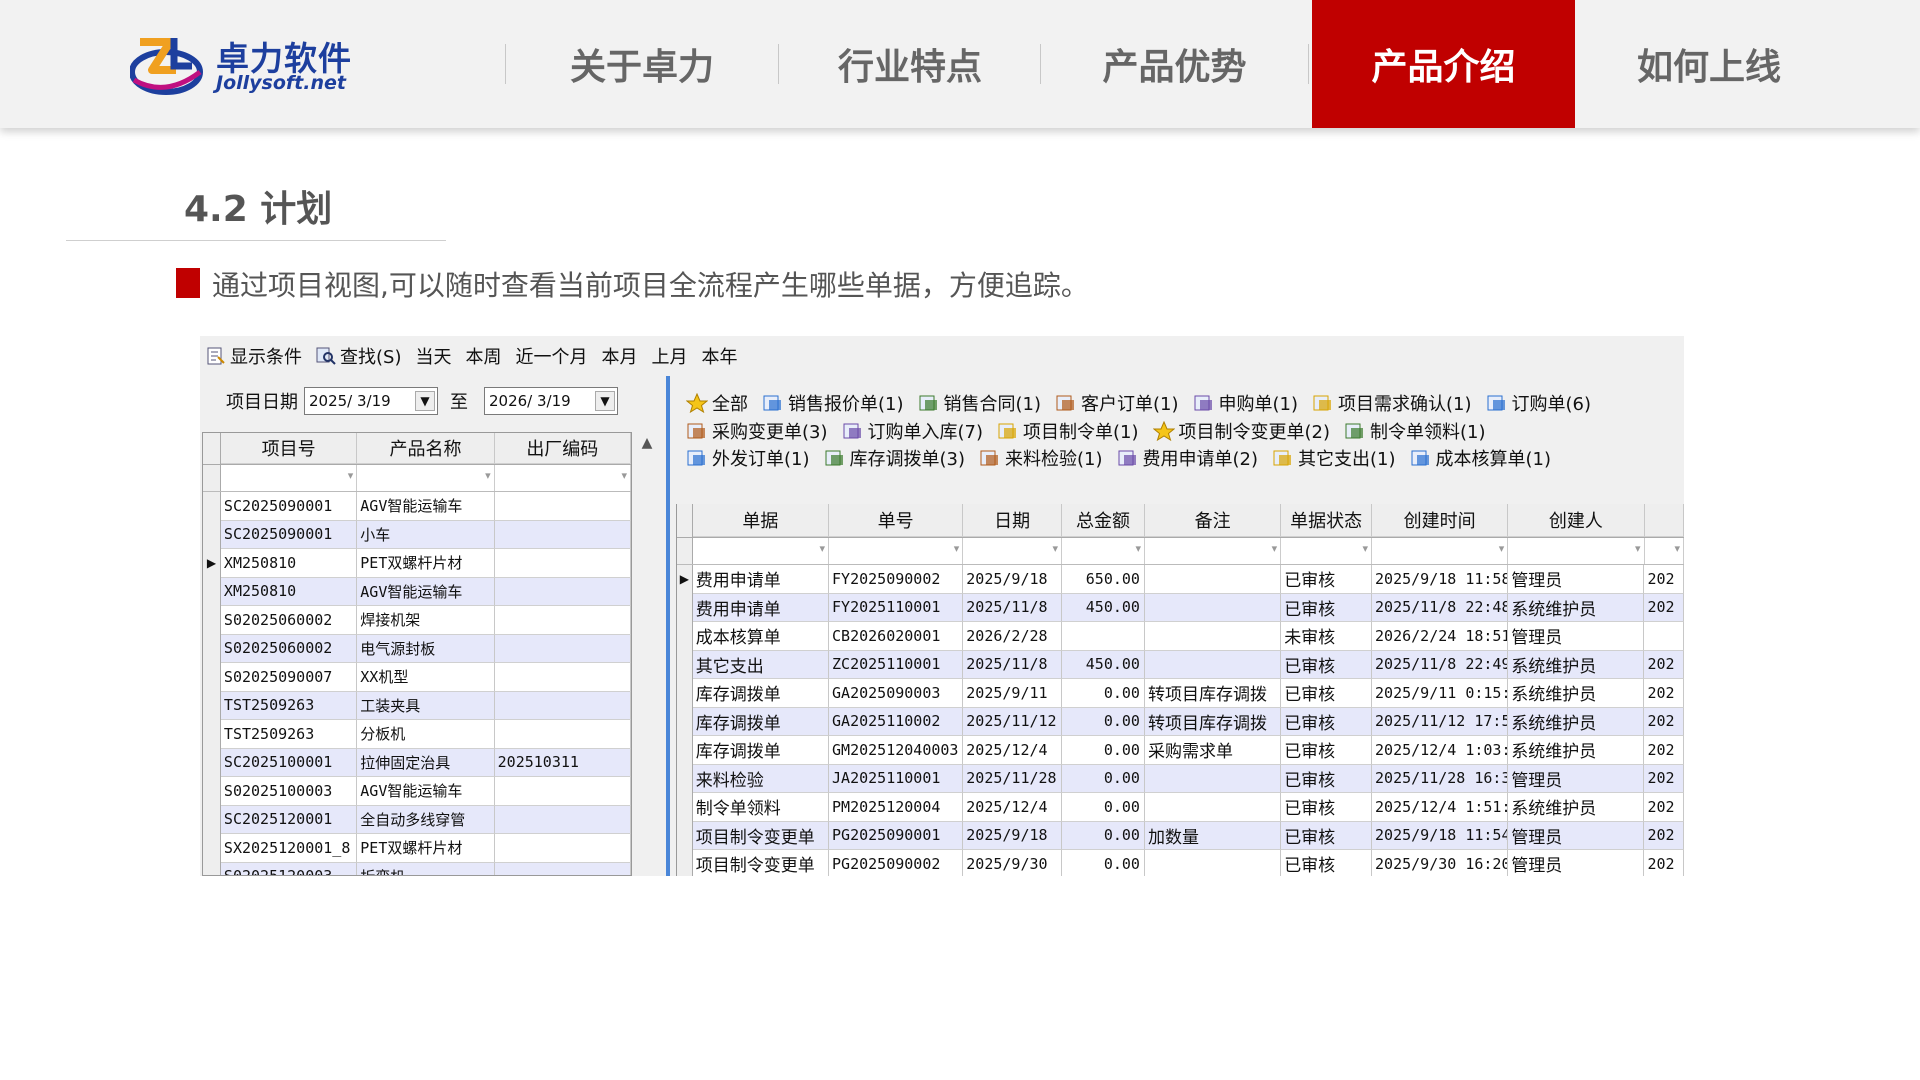 The width and height of the screenshot is (1920, 1080). I want to click on project-grid-scrollbar: ▲, so click(647, 654).